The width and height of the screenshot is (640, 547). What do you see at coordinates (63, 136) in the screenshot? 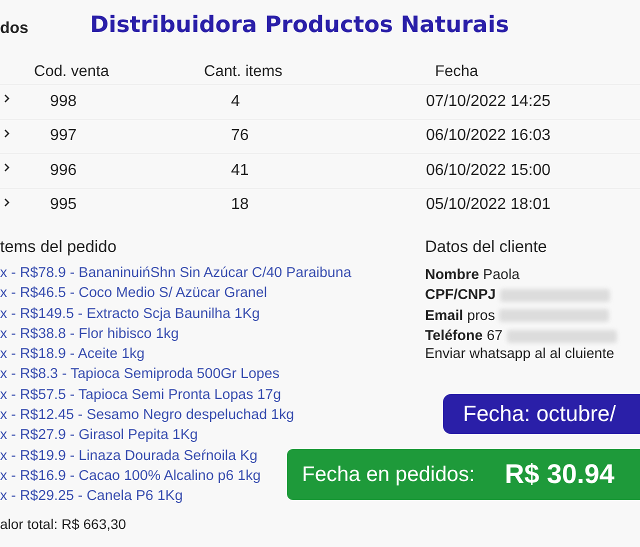
I see `table-cell-text: 997` at bounding box center [63, 136].